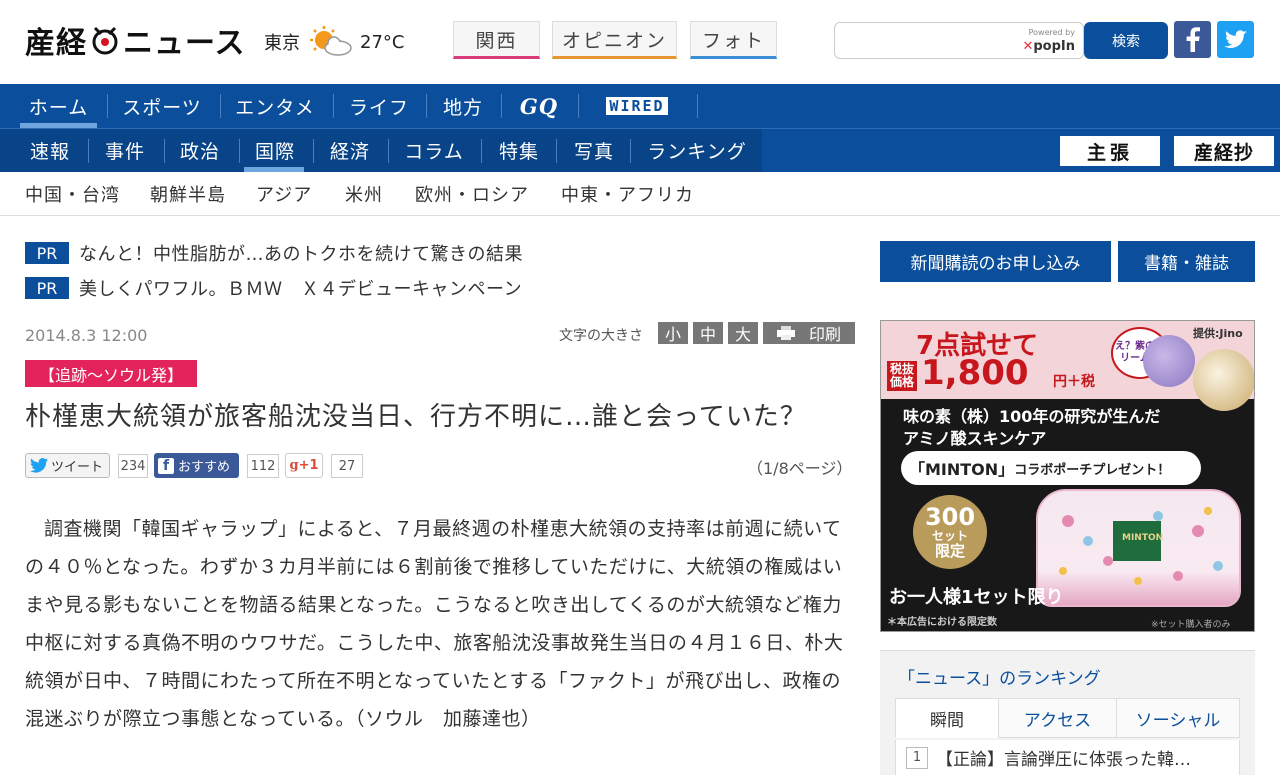 This screenshot has height=775, width=1280. I want to click on ad-pouch-brand: MINTON, so click(1143, 538).